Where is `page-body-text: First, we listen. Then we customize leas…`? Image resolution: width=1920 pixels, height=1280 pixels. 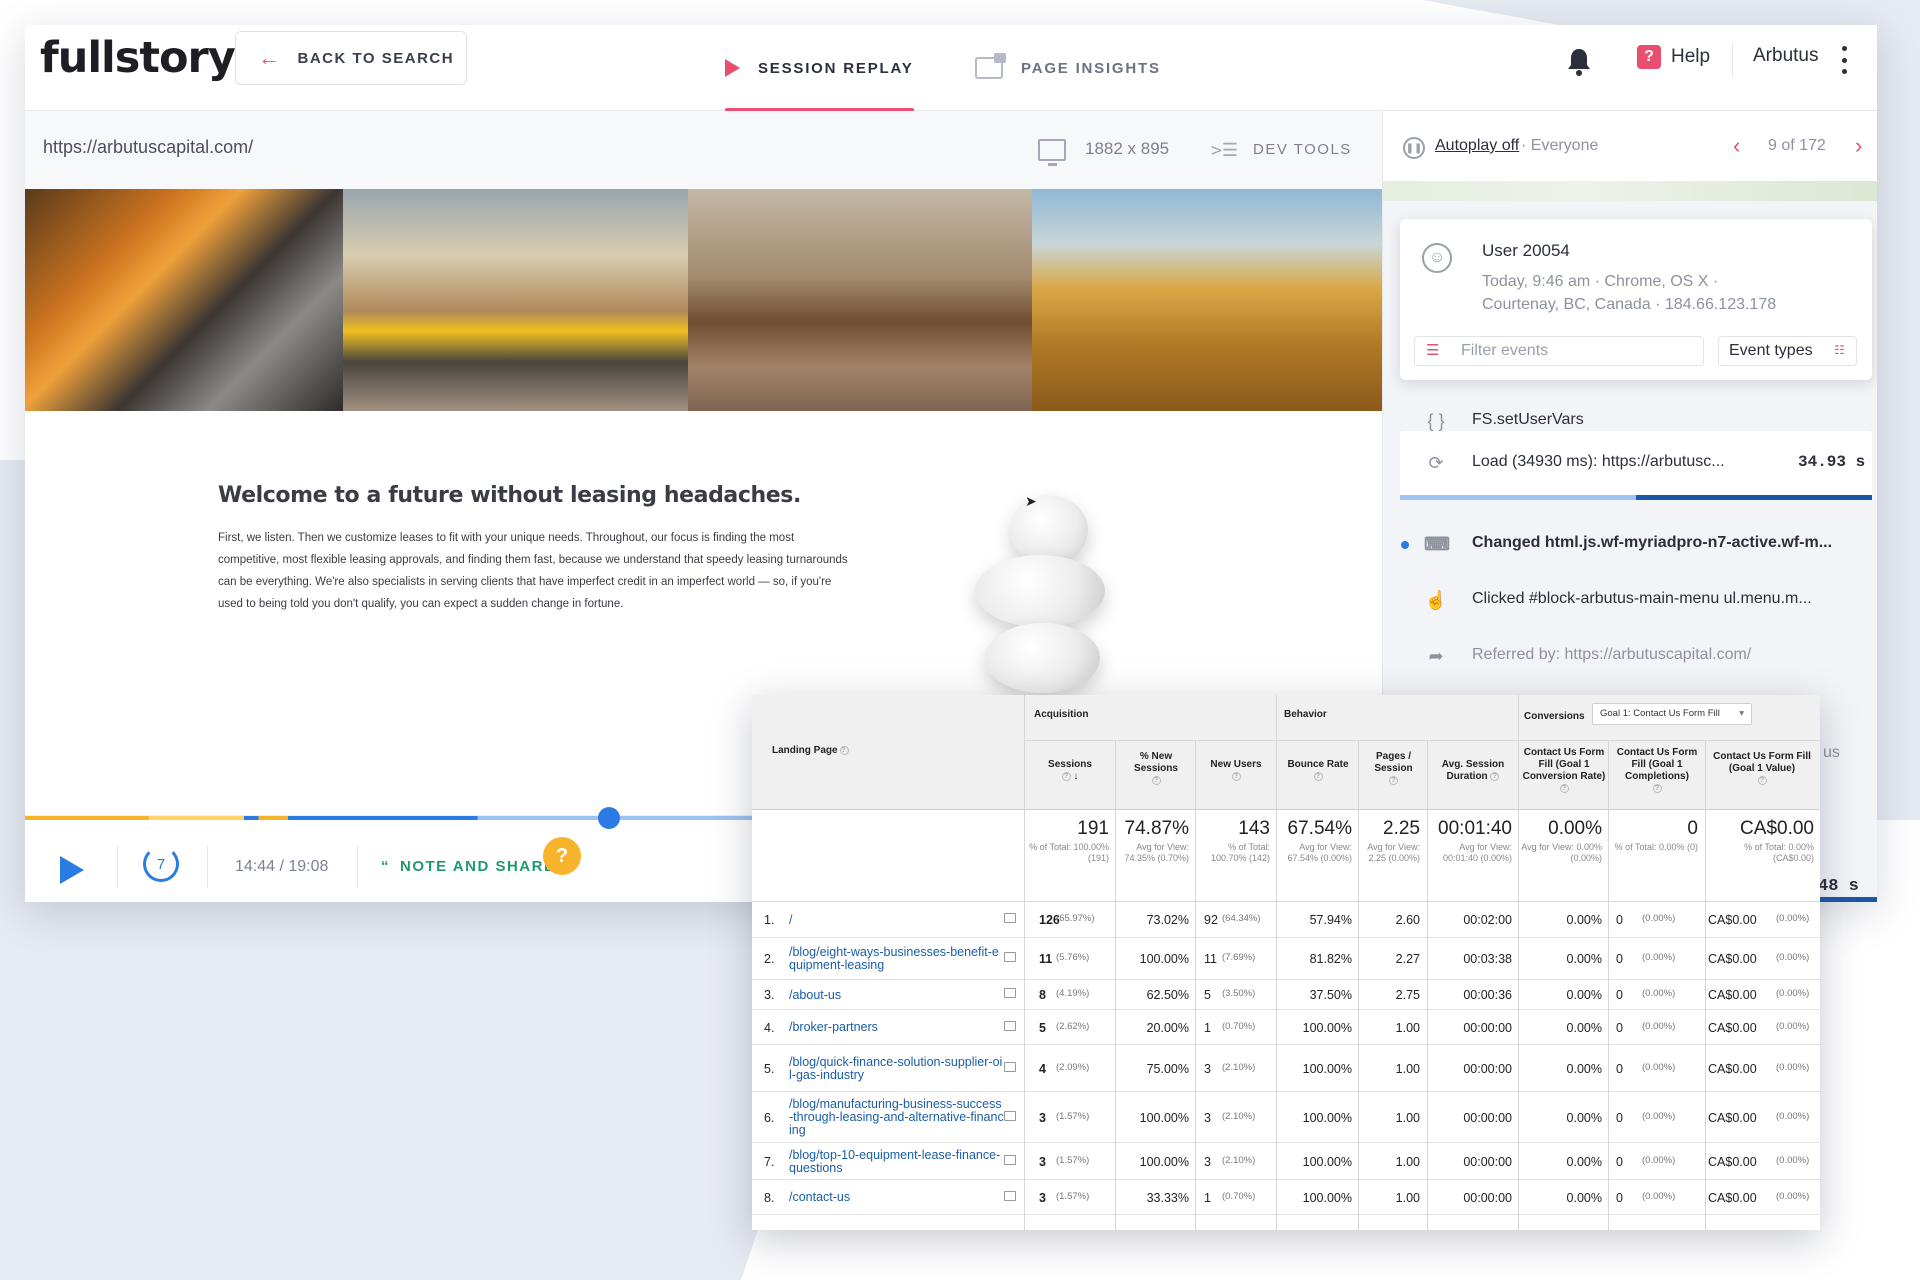
page-body-text: First, we listen. Then we customize leas… is located at coordinates (533, 571).